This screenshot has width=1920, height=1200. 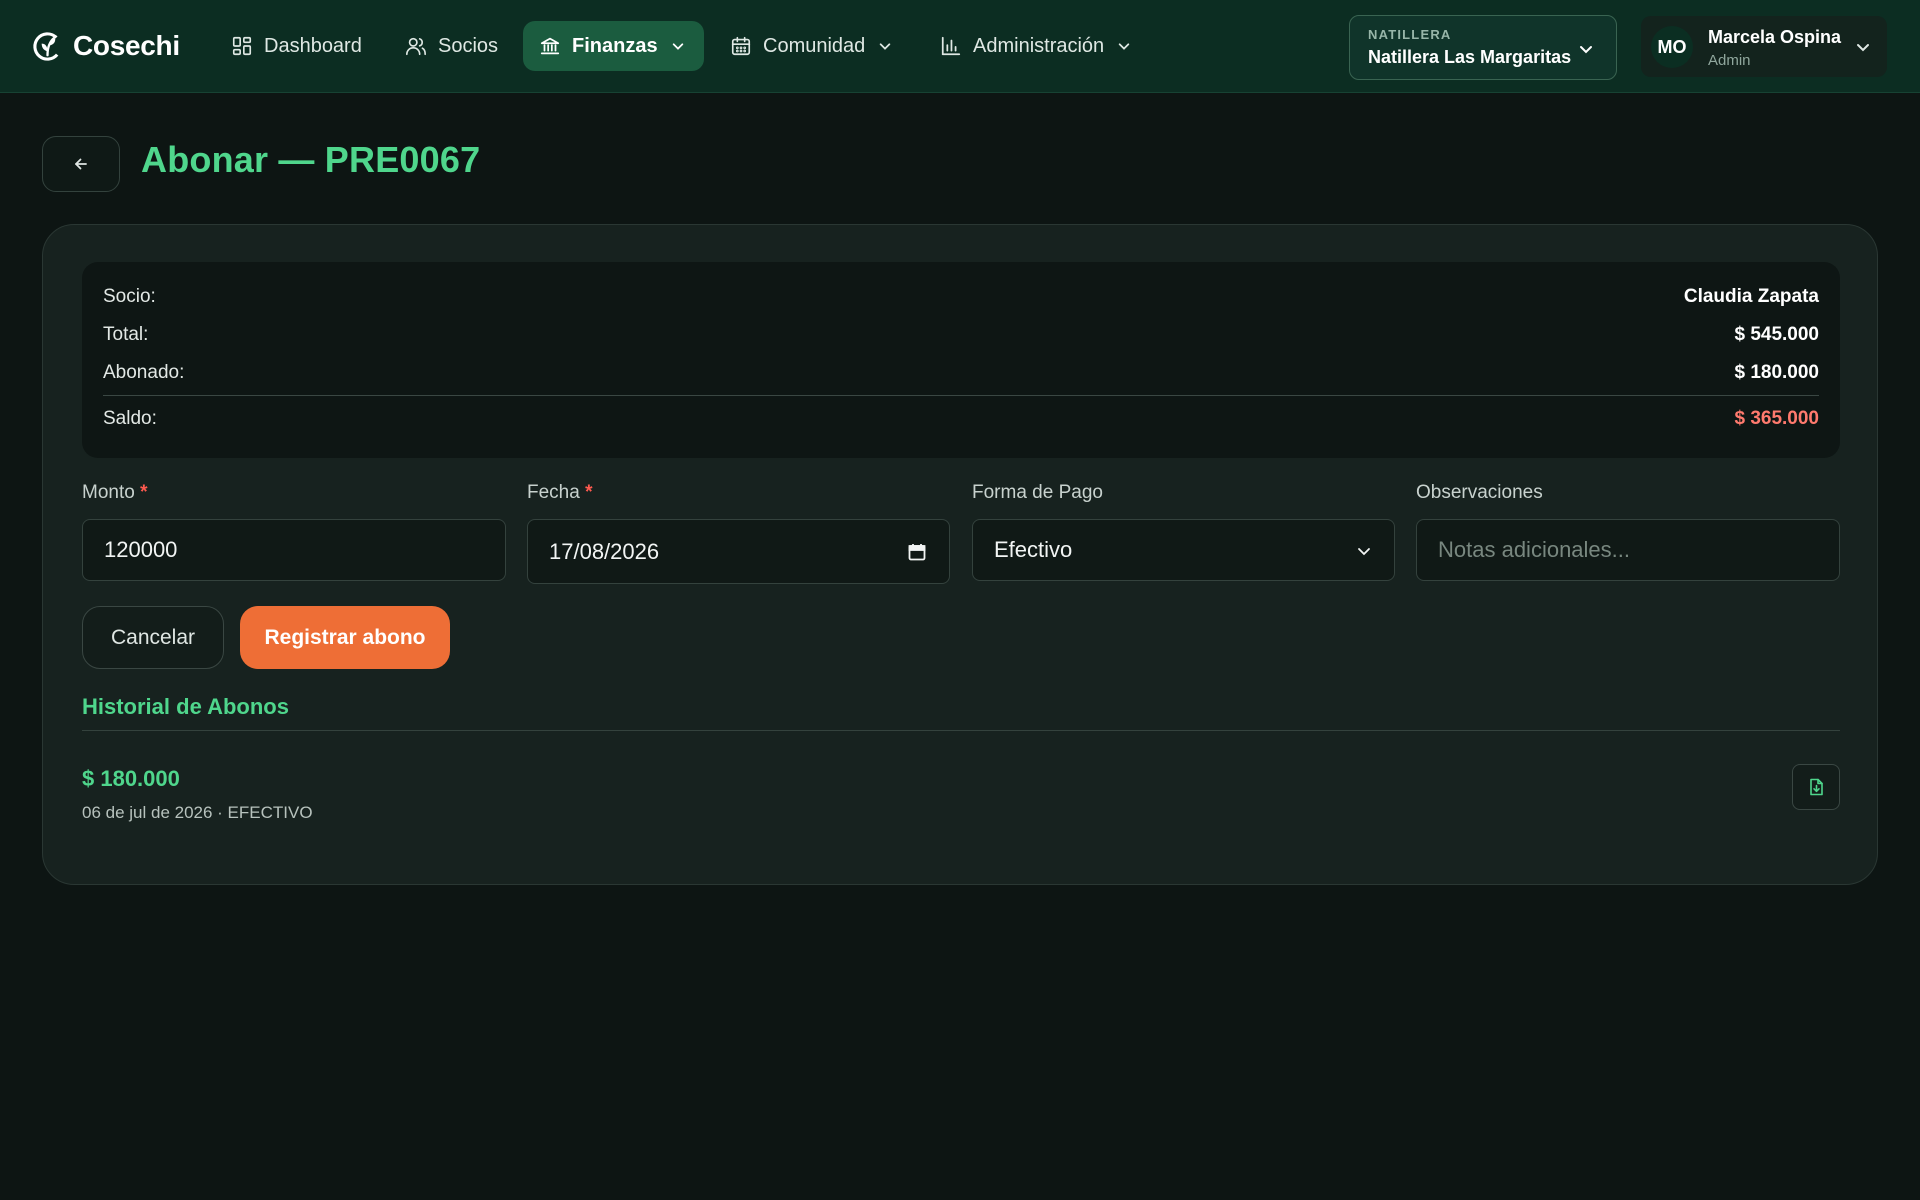 I want to click on monto-input: 120000, so click(x=294, y=550).